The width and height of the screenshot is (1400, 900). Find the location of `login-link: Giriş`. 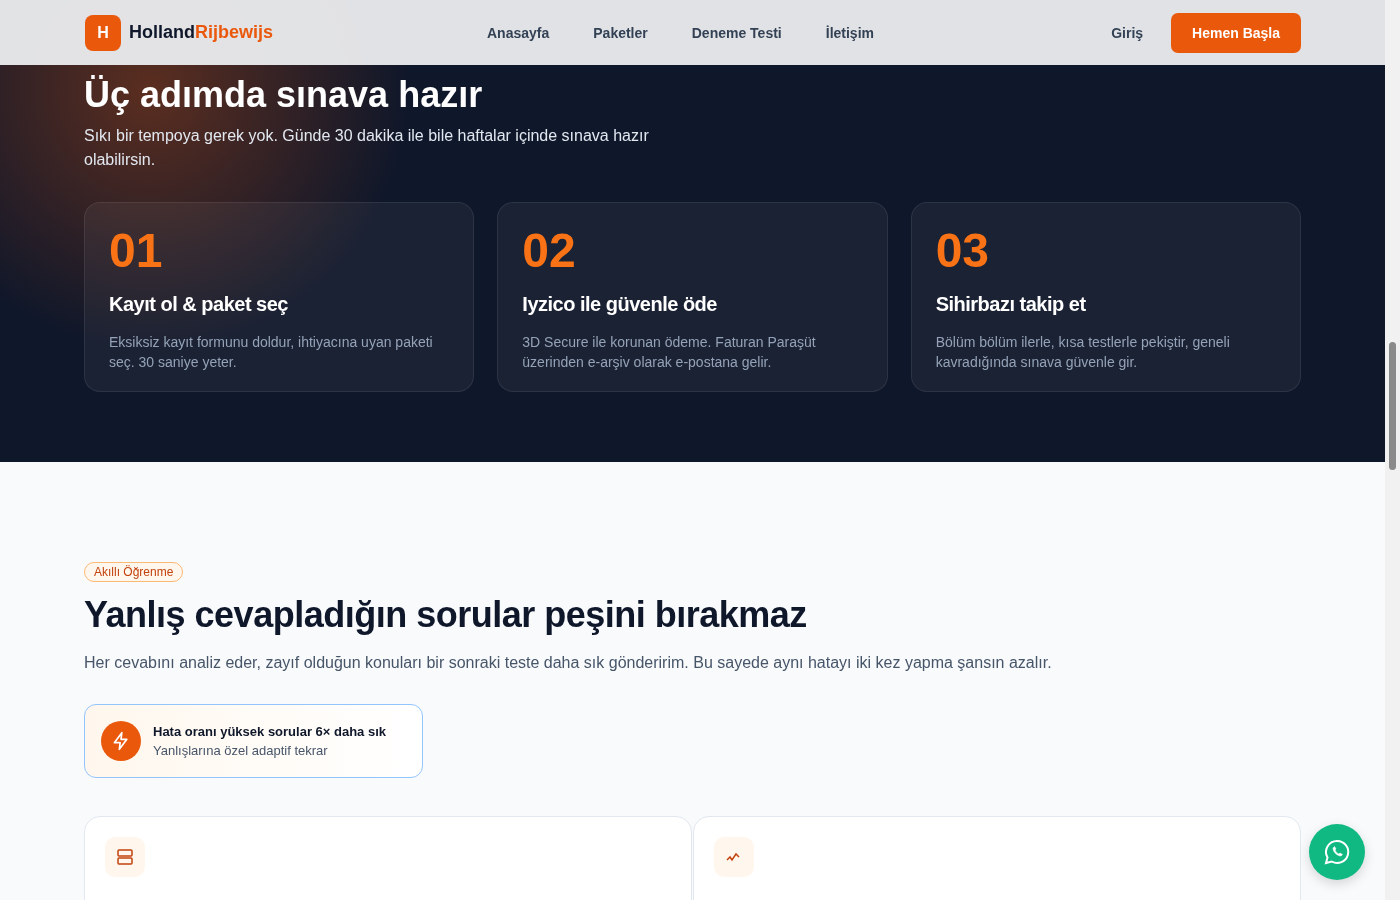

login-link: Giriş is located at coordinates (1127, 32).